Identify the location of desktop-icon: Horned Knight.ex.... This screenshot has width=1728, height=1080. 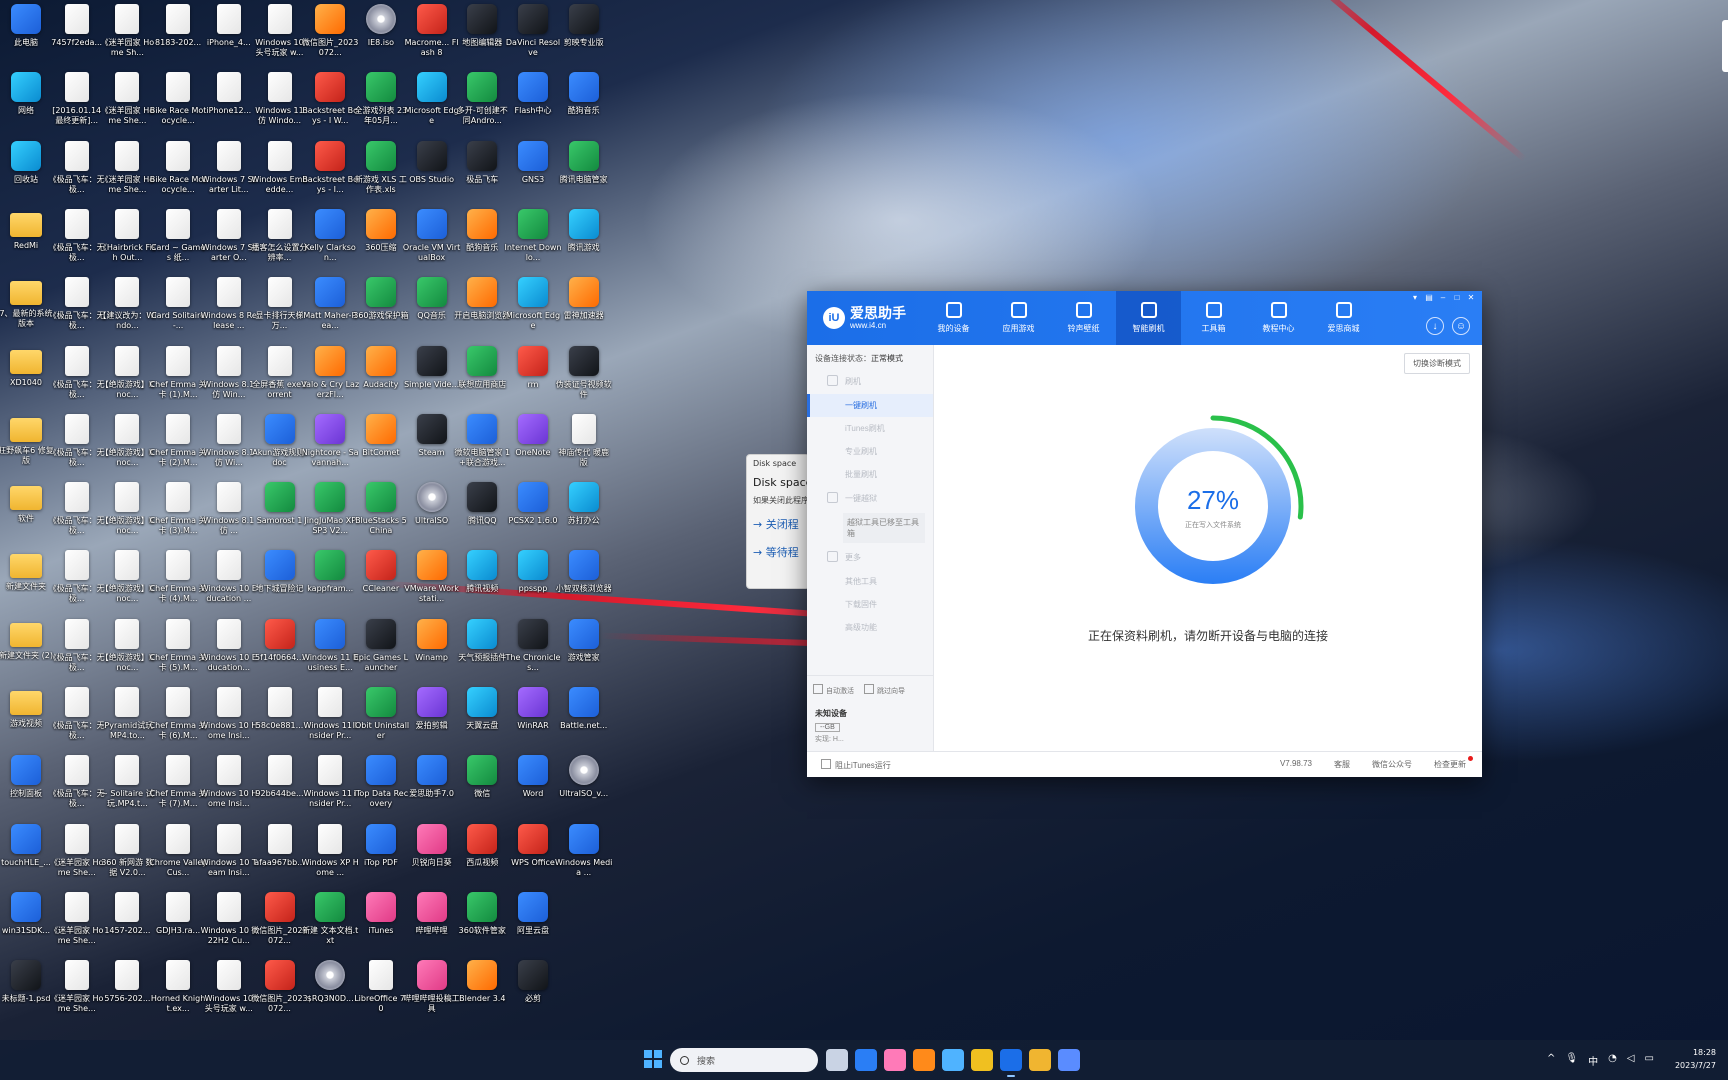
(178, 990).